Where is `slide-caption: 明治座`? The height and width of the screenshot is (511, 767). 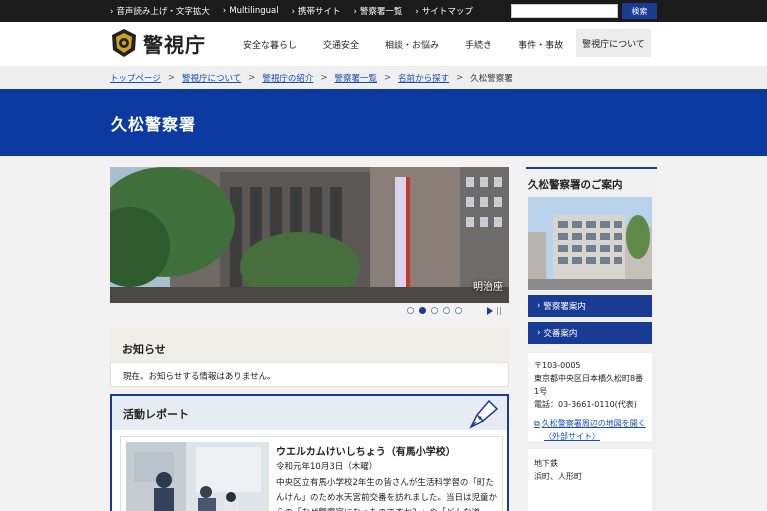
slide-caption: 明治座 is located at coordinates (488, 287).